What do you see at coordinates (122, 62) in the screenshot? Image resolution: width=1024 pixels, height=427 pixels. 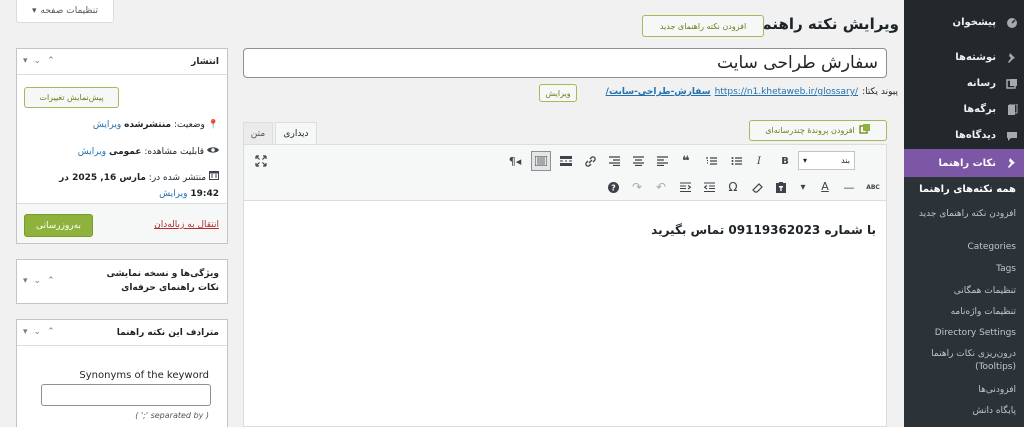 I see `publish-box-header: انتشار ▾ ⌄ ⌃` at bounding box center [122, 62].